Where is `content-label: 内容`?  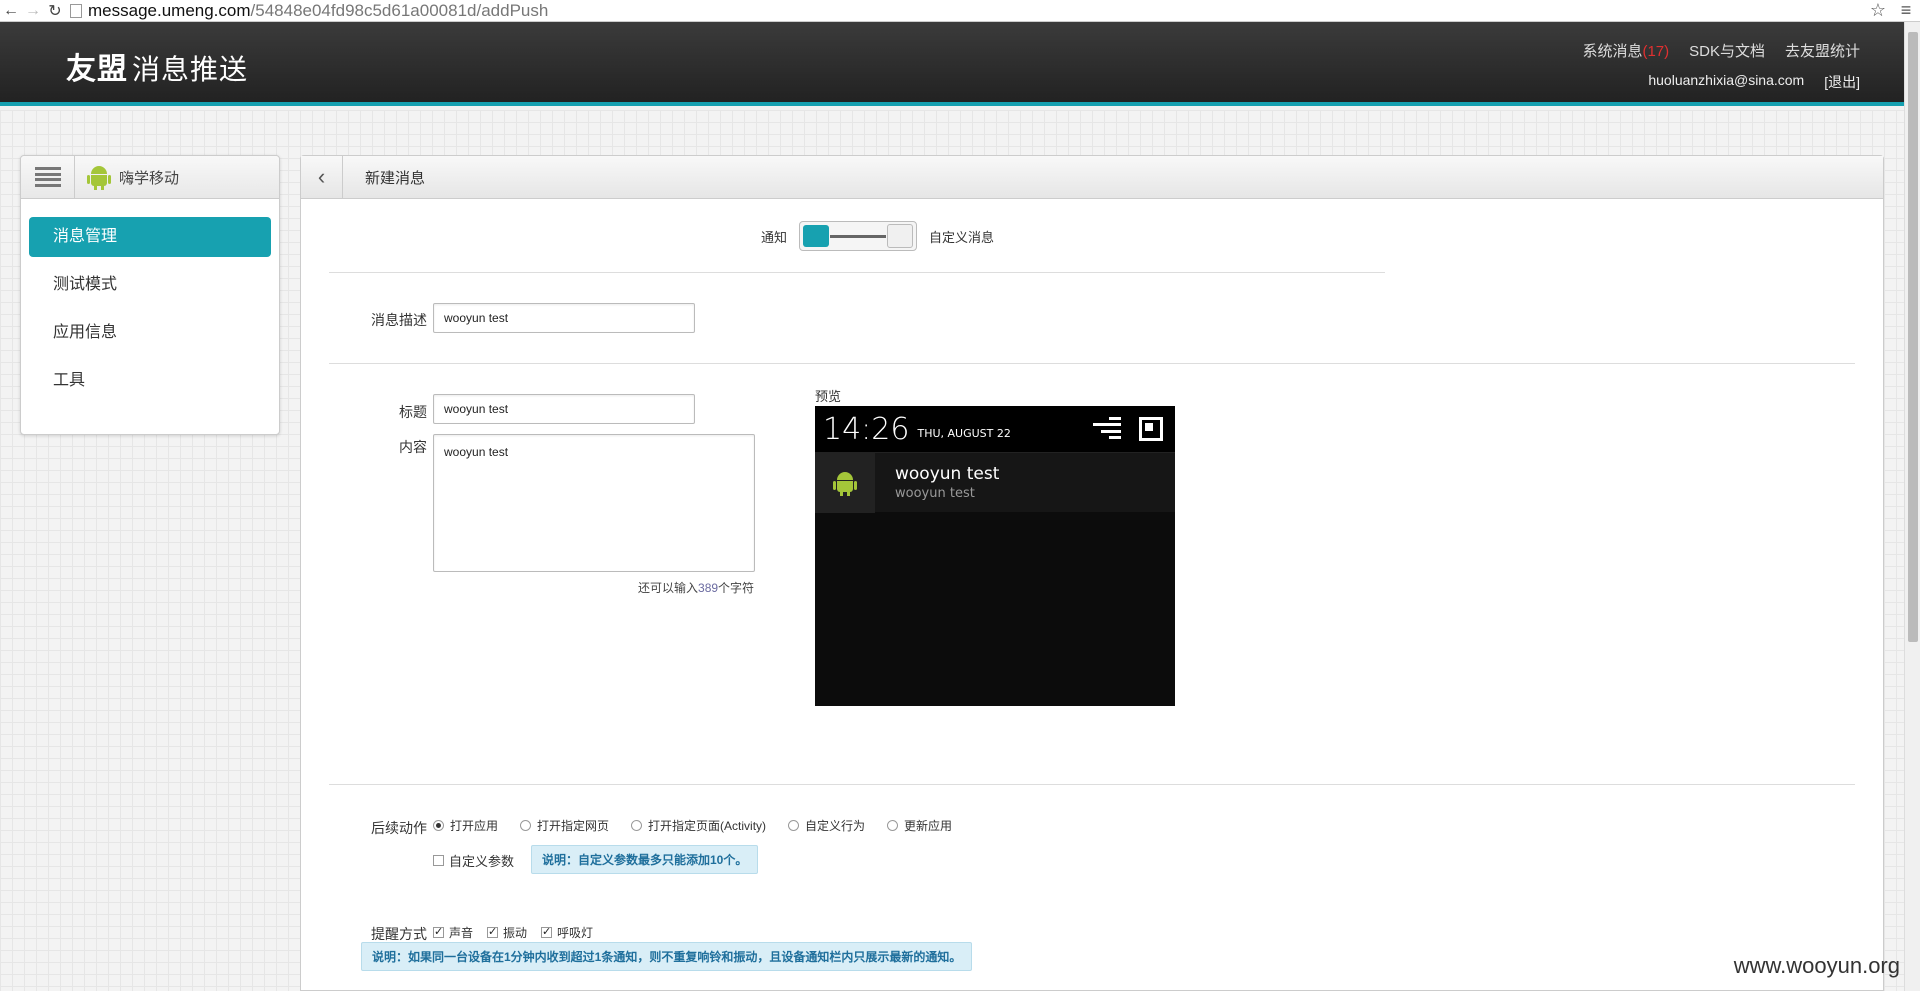 content-label: 内容 is located at coordinates (413, 447).